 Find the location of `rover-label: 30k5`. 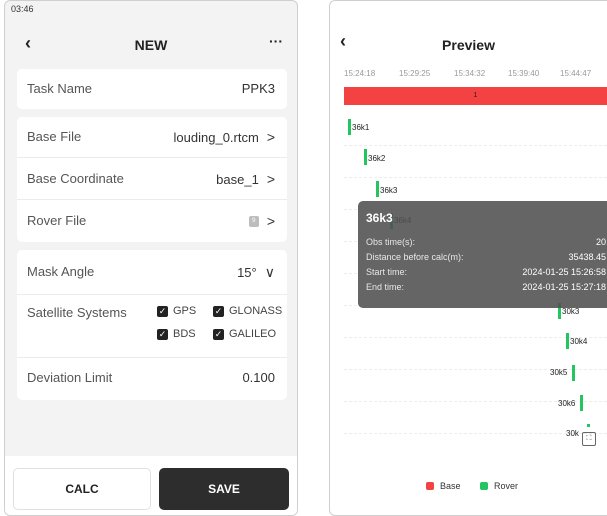

rover-label: 30k5 is located at coordinates (559, 372).